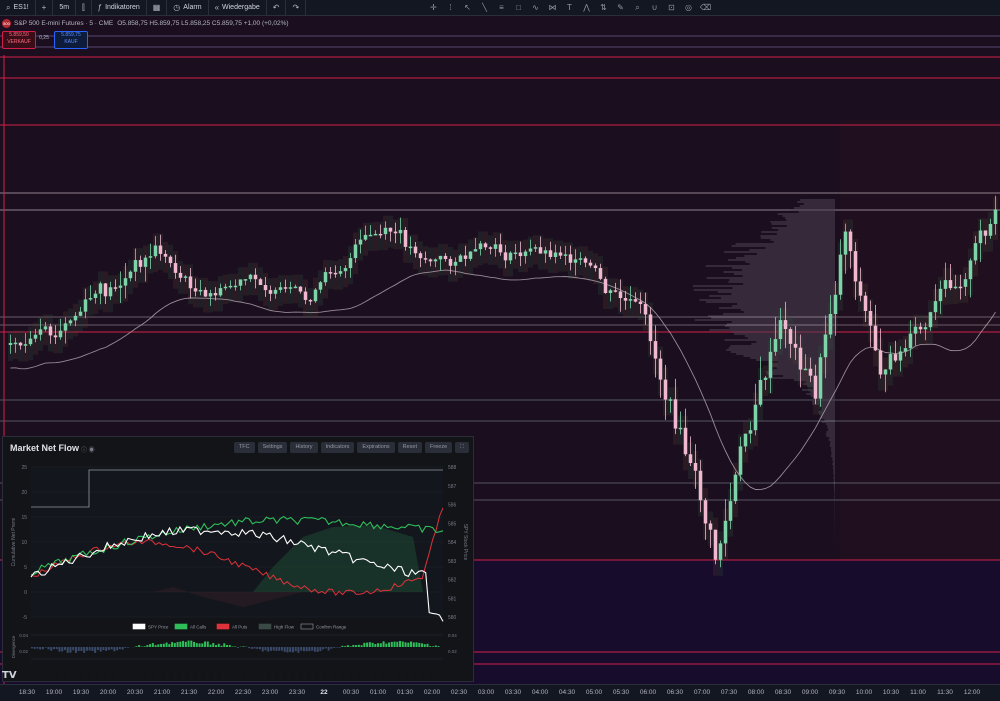 This screenshot has height=701, width=1000. What do you see at coordinates (64, 7) in the screenshot?
I see `interval-button: 5m` at bounding box center [64, 7].